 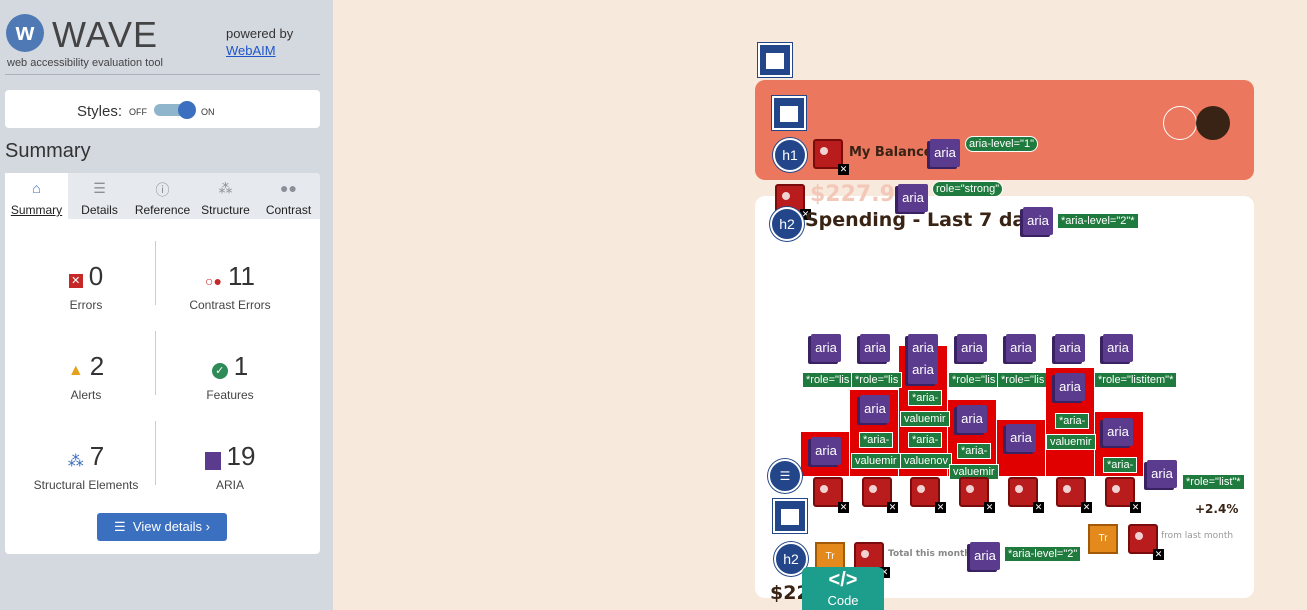 I want to click on webaim-link: WebAIM, so click(x=251, y=50).